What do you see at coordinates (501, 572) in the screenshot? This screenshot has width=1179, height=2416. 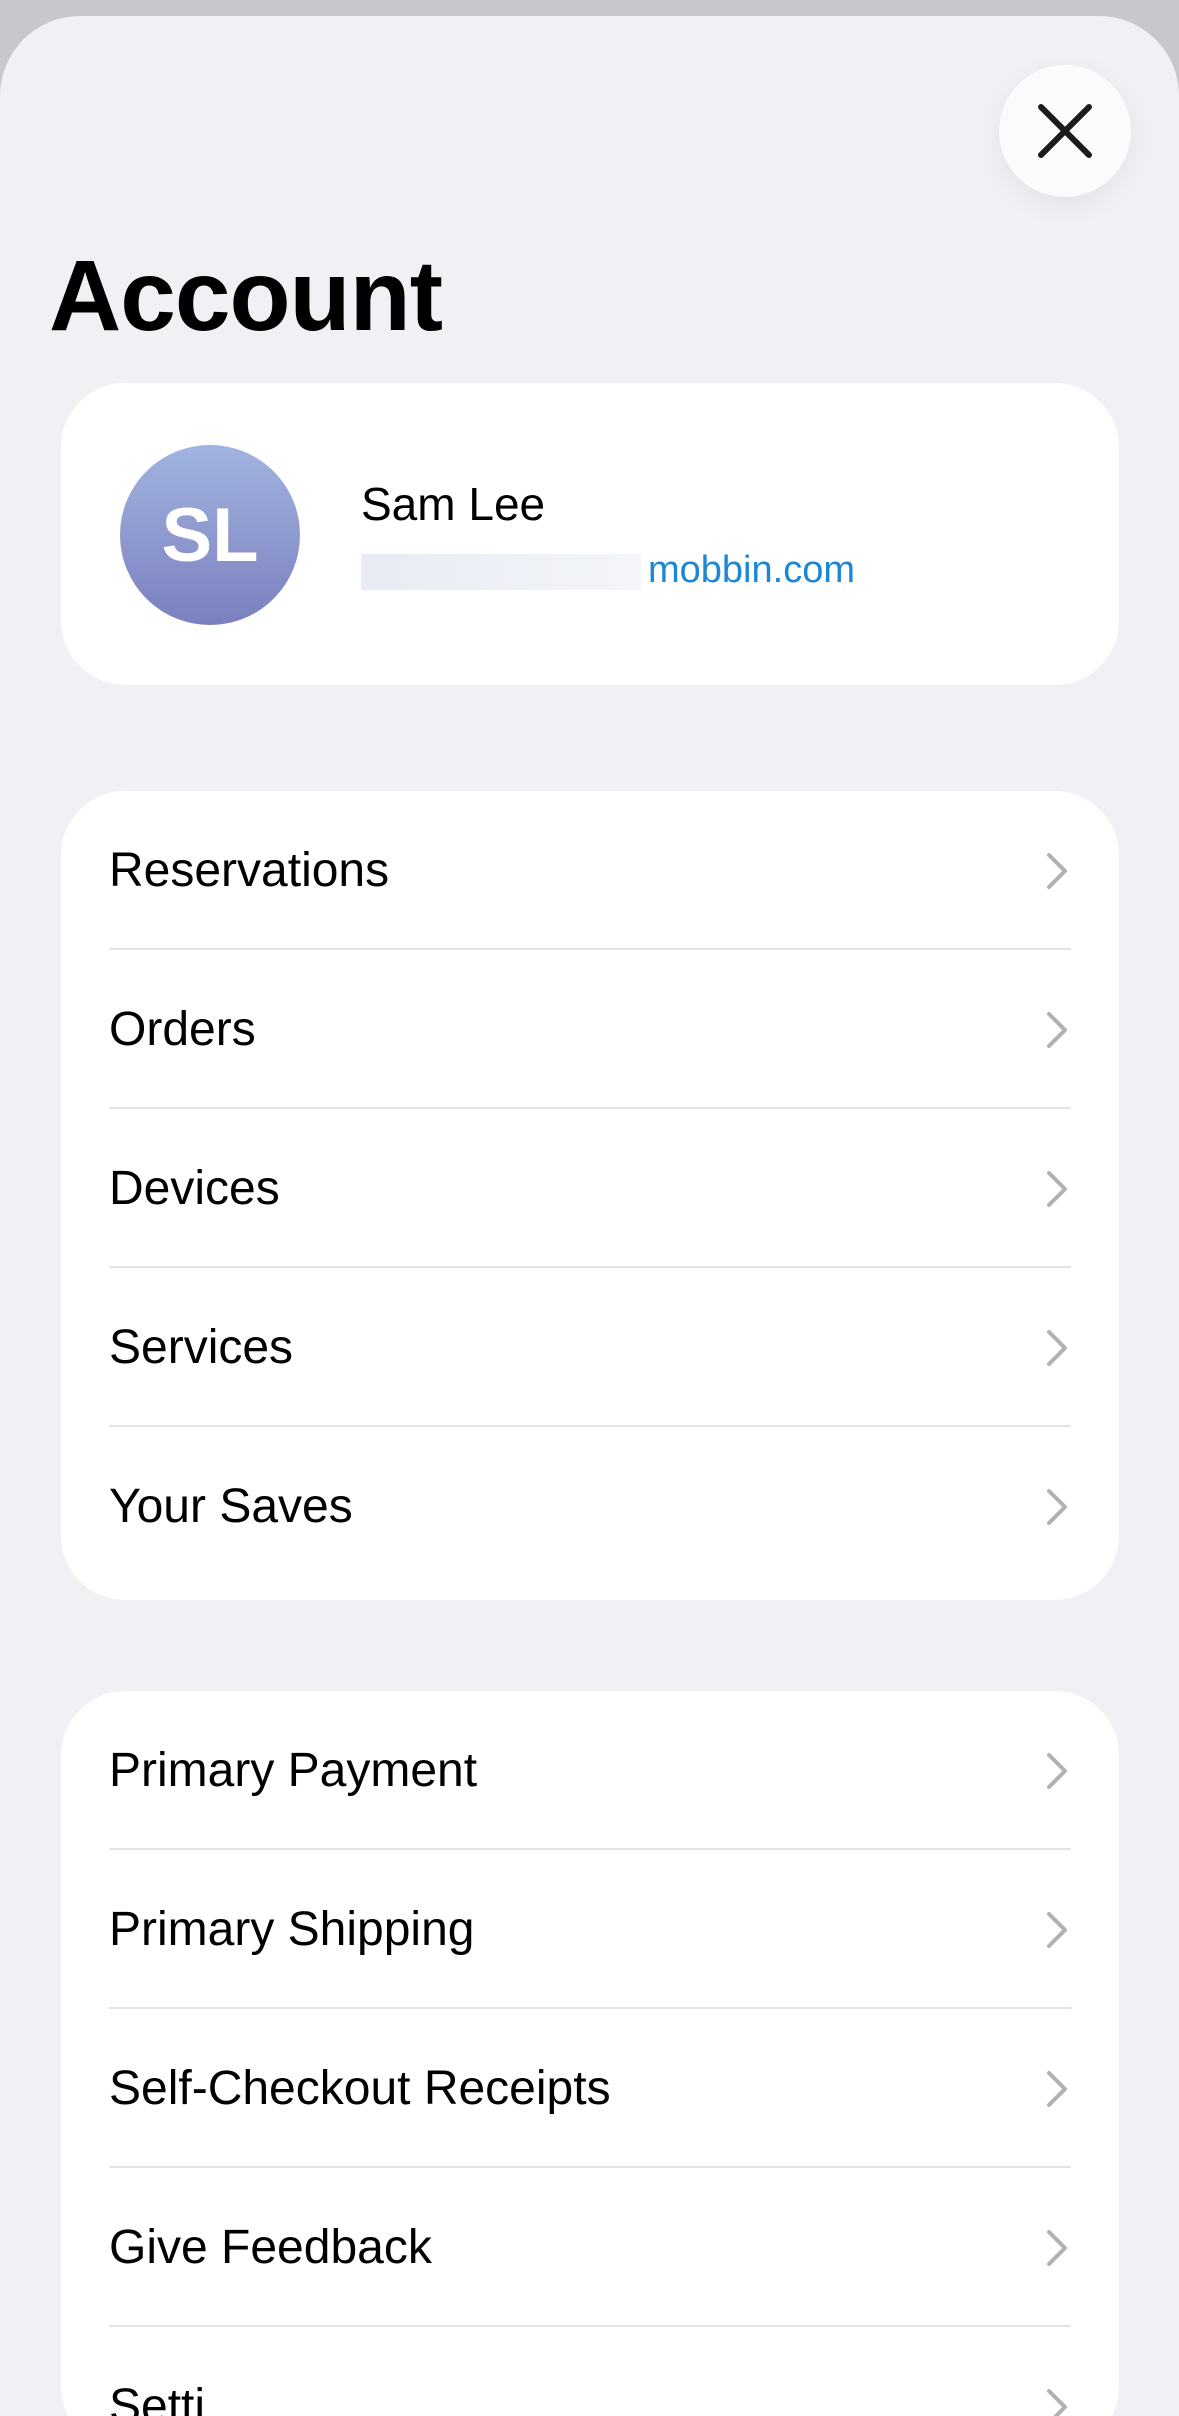 I see `redacted-email-prefix` at bounding box center [501, 572].